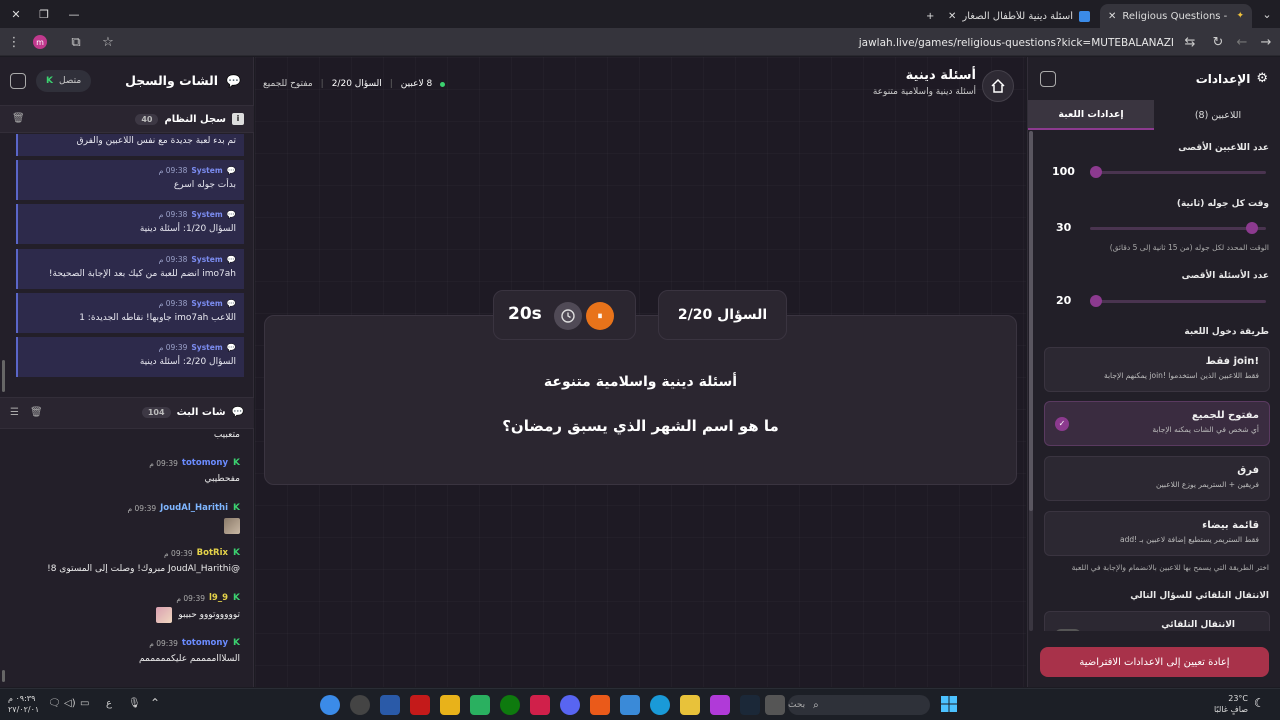  Describe the element at coordinates (510, 705) in the screenshot. I see `xbox-app-icon` at that location.